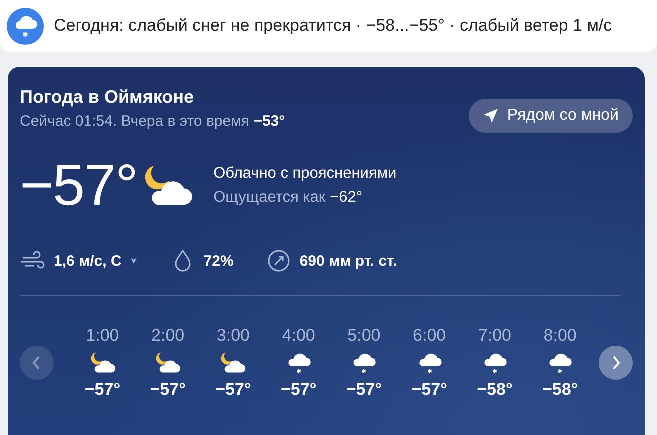 Image resolution: width=657 pixels, height=435 pixels. I want to click on condition-text: Облачно с прояснениями, so click(305, 174).